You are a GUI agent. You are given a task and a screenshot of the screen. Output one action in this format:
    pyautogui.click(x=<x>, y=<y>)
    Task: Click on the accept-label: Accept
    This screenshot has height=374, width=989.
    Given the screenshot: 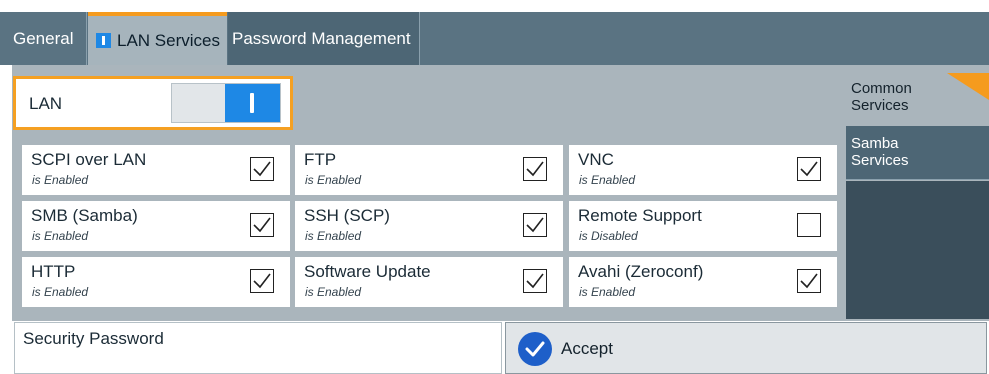 What is the action you would take?
    pyautogui.click(x=587, y=348)
    